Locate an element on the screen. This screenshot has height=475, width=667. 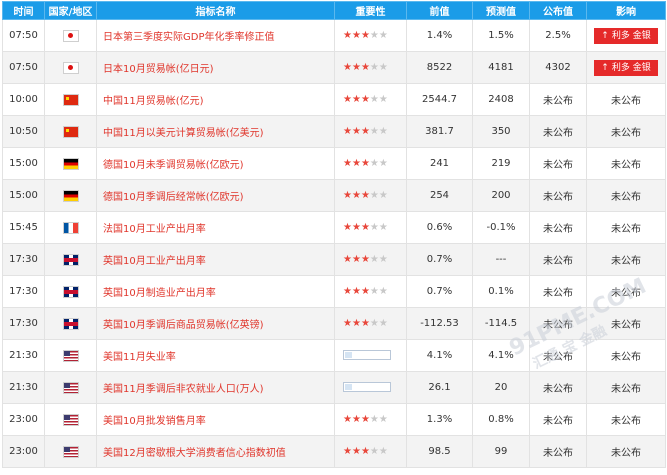
importance-cell is located at coordinates (370, 355).